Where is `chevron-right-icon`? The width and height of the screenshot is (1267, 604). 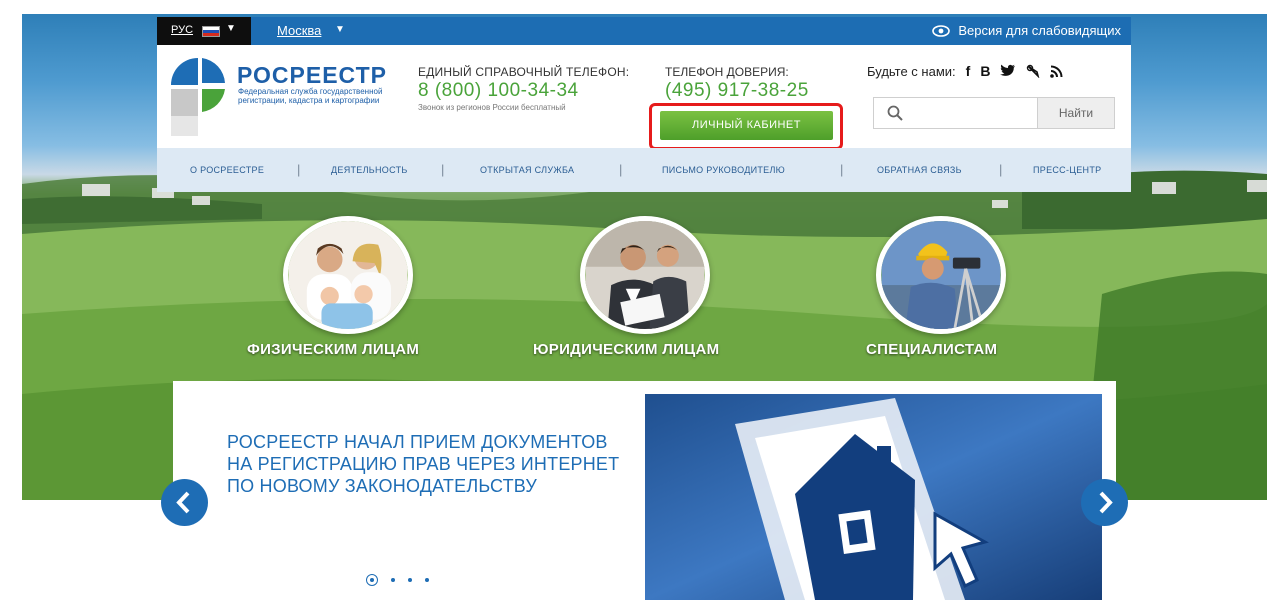 chevron-right-icon is located at coordinates (1106, 502).